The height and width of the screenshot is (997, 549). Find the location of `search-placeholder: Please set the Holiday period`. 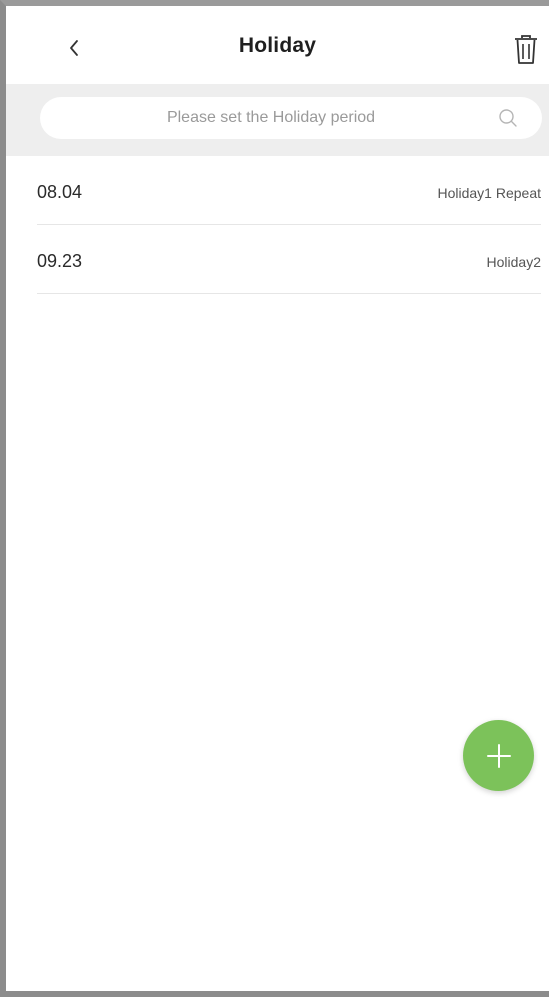

search-placeholder: Please set the Holiday period is located at coordinates (271, 117).